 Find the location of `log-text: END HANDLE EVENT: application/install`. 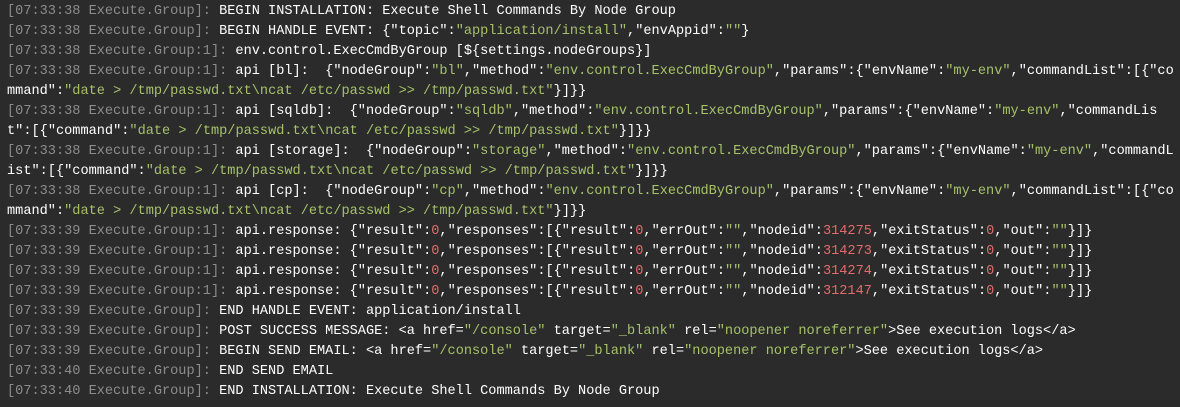

log-text: END HANDLE EVENT: application/install is located at coordinates (365, 311).